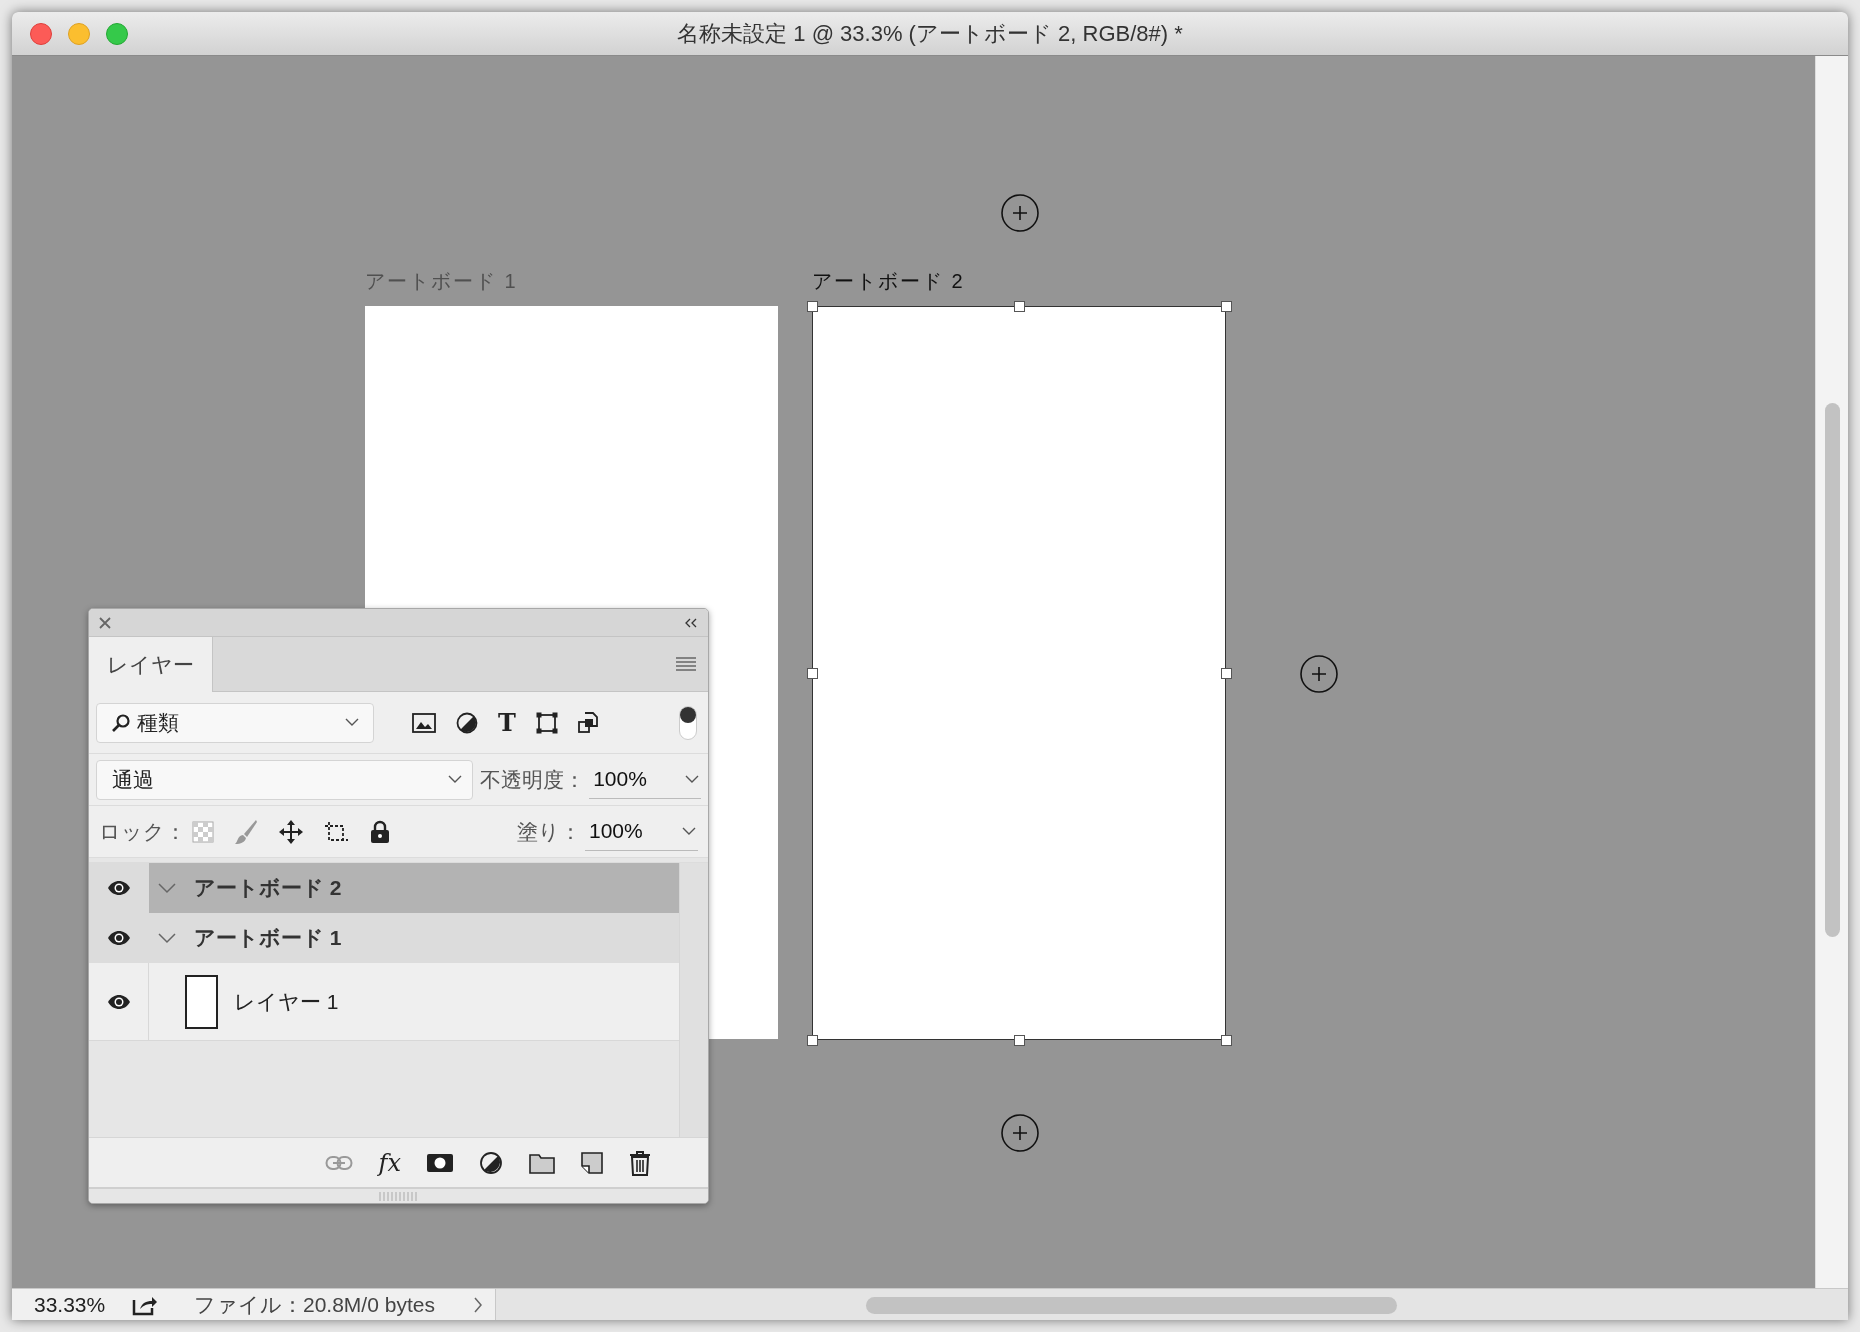 The height and width of the screenshot is (1332, 1860). Describe the element at coordinates (158, 722) in the screenshot. I see `filter-value: 種類` at that location.